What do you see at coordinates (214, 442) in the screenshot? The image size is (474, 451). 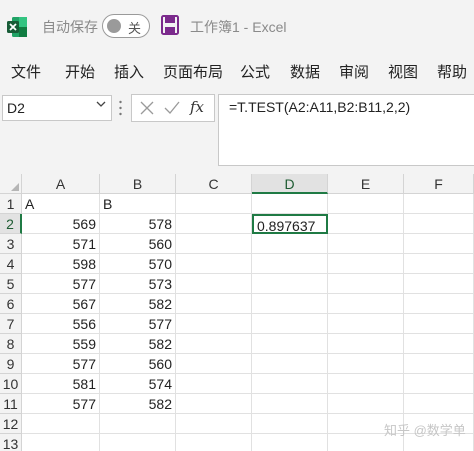 I see `cell-c13` at bounding box center [214, 442].